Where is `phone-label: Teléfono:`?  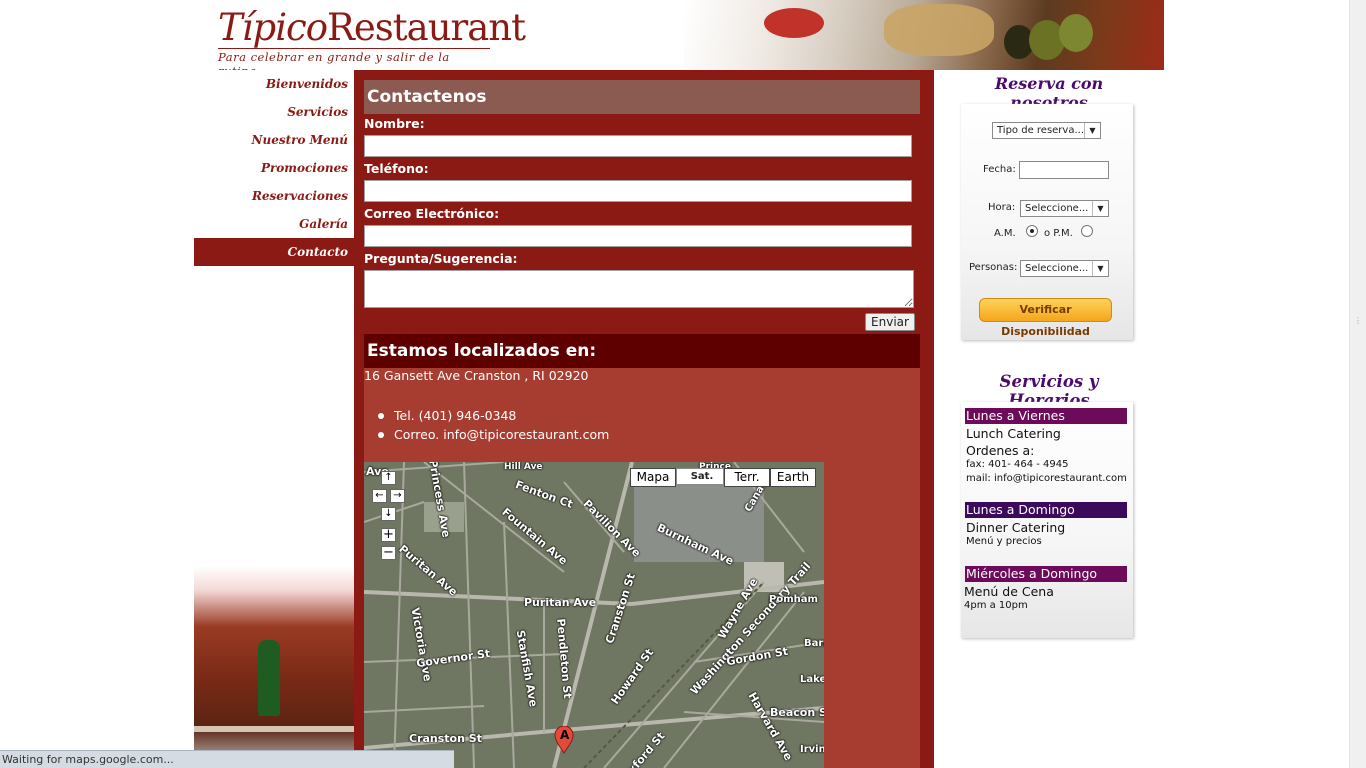
phone-label: Teléfono: is located at coordinates (396, 168).